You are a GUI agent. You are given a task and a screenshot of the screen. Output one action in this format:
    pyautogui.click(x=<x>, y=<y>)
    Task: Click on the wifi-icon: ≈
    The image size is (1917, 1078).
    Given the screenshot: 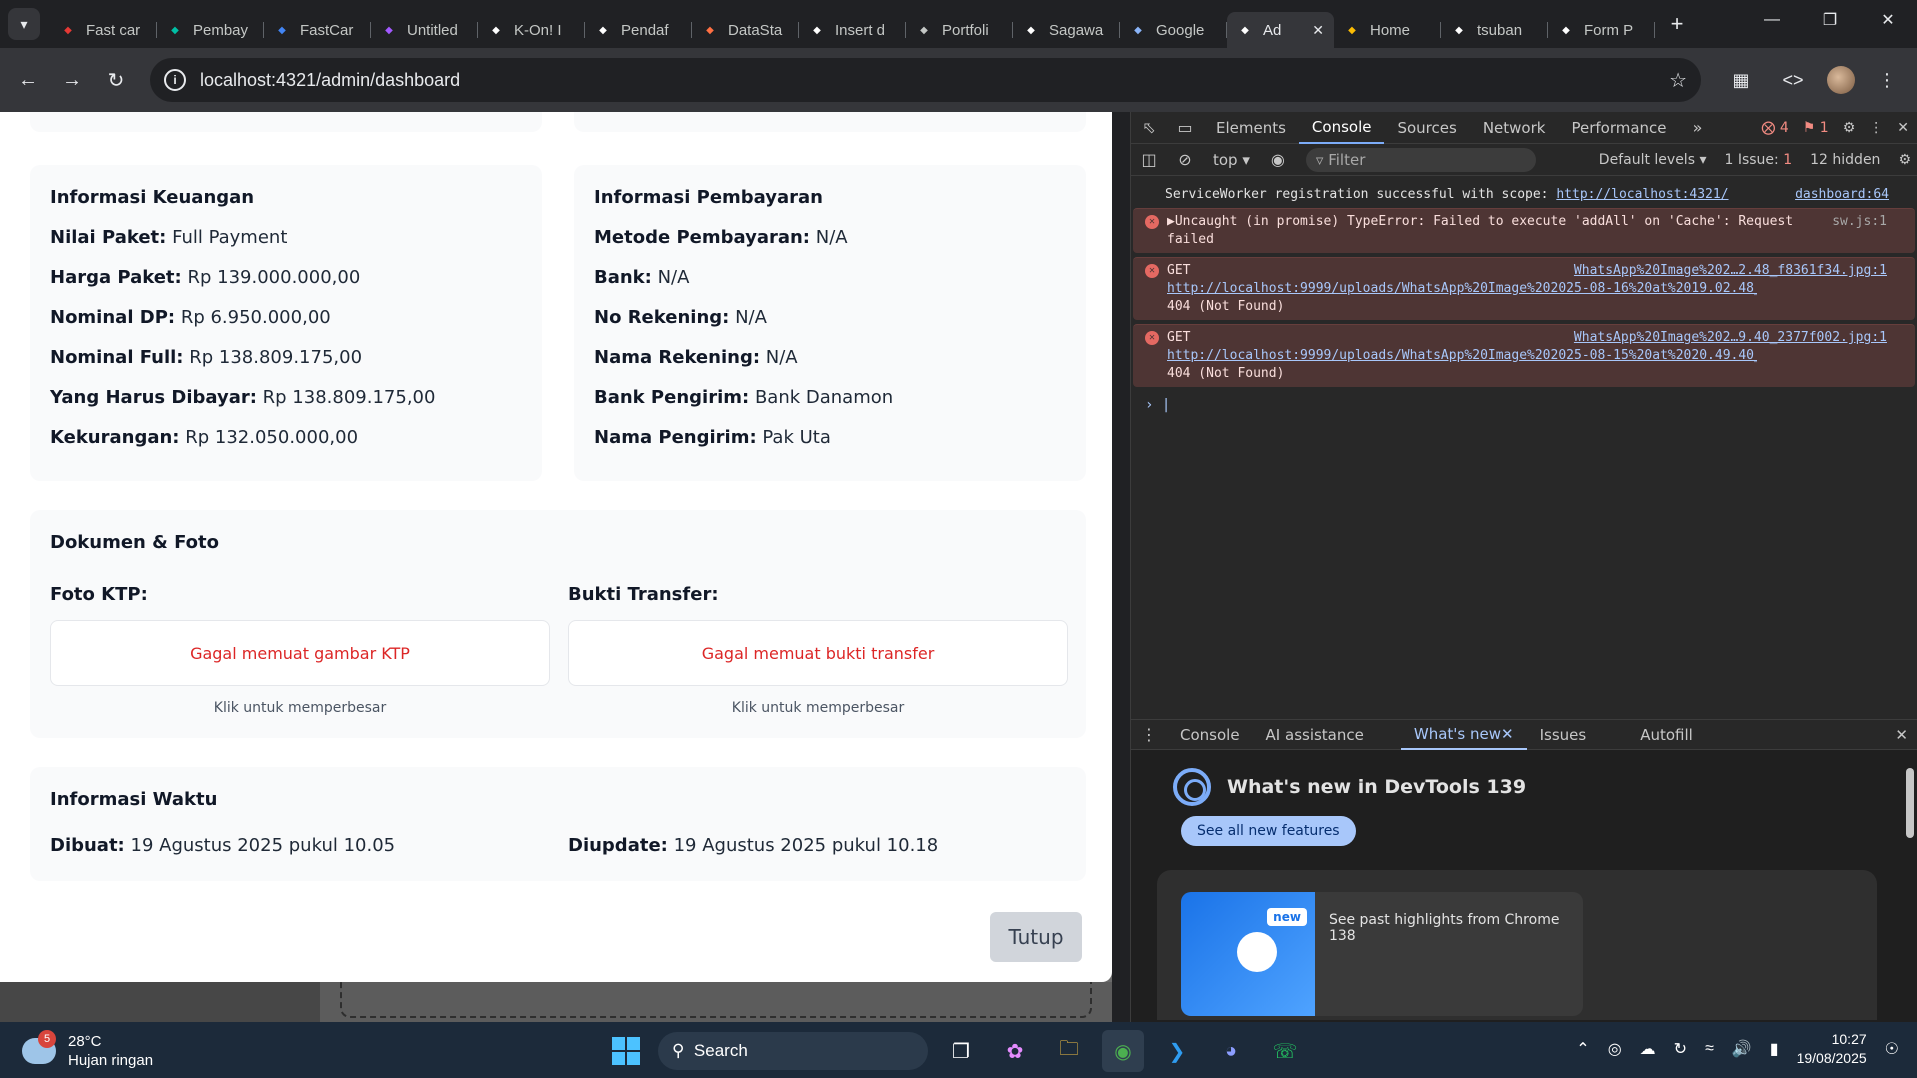 What is the action you would take?
    pyautogui.click(x=1709, y=1049)
    